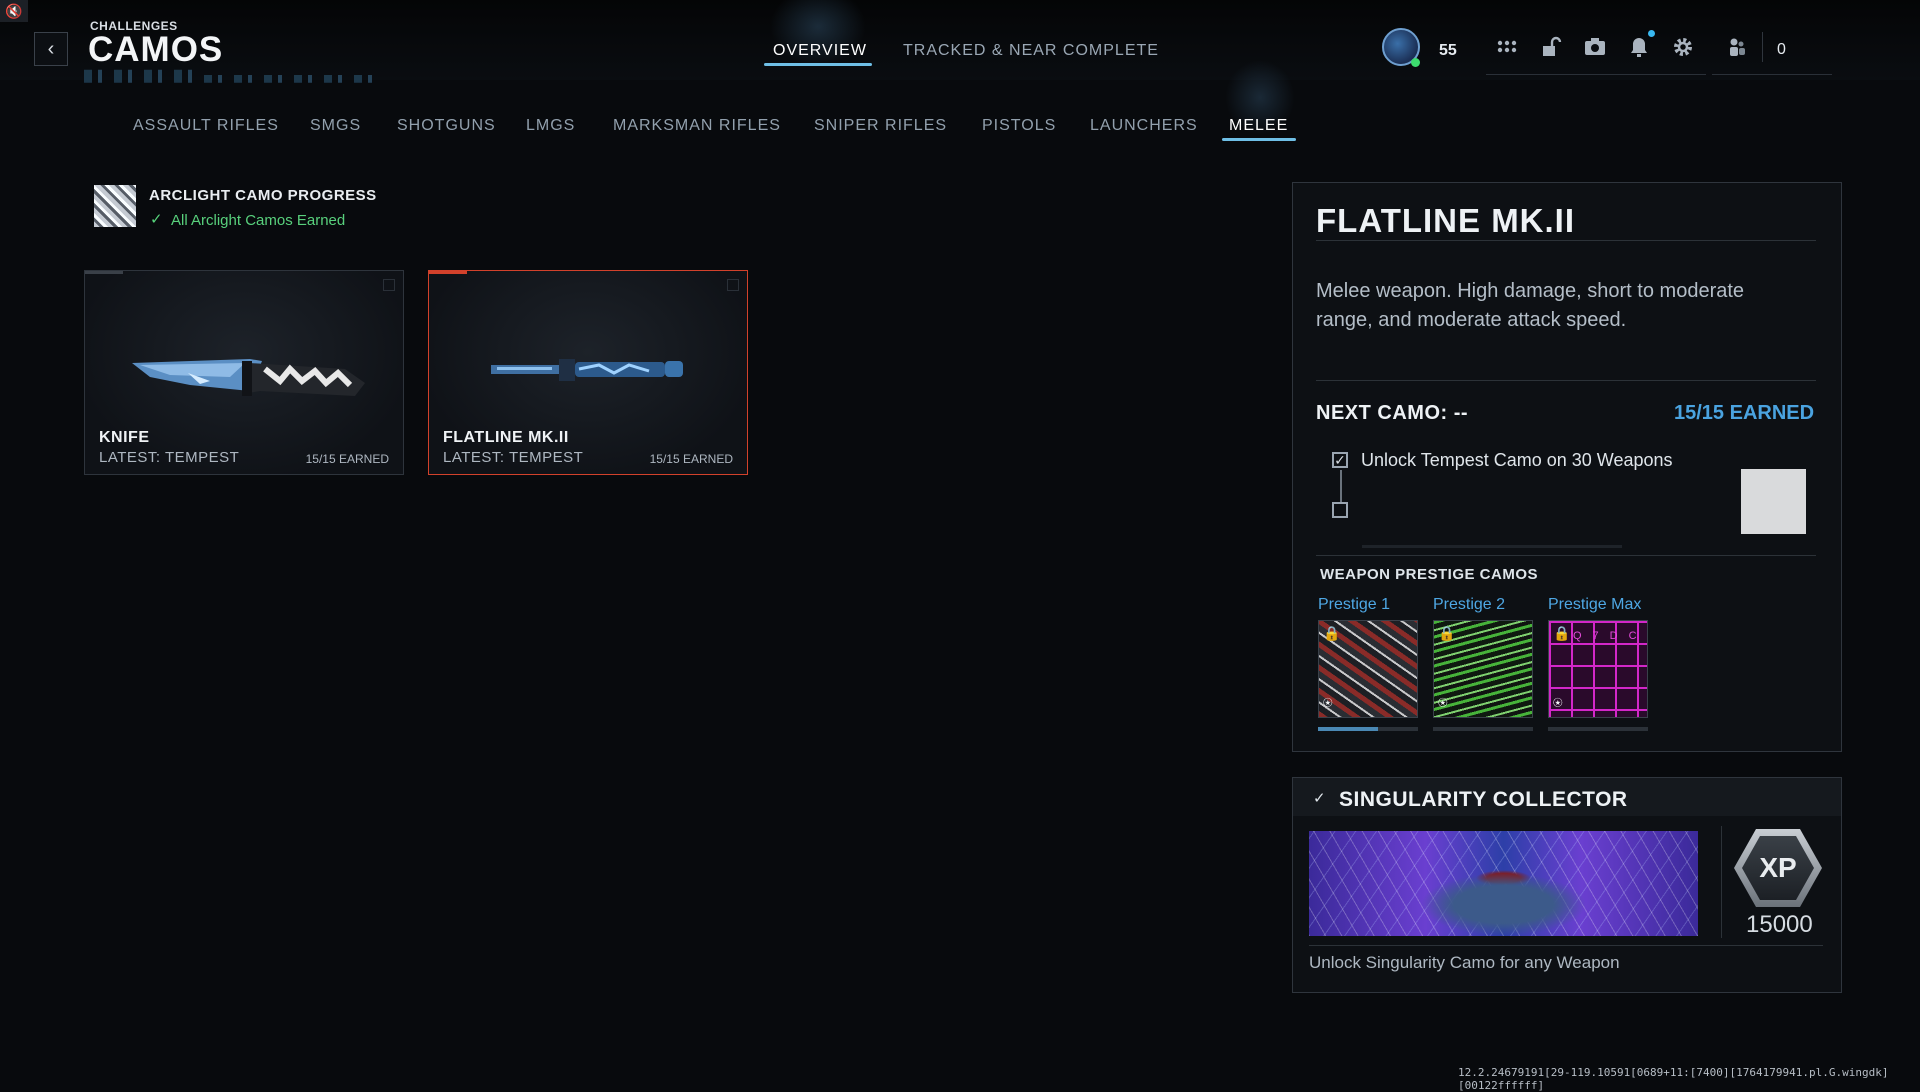 The image size is (1920, 1092). I want to click on tab-launchers: LAUNCHERS, so click(1144, 126).